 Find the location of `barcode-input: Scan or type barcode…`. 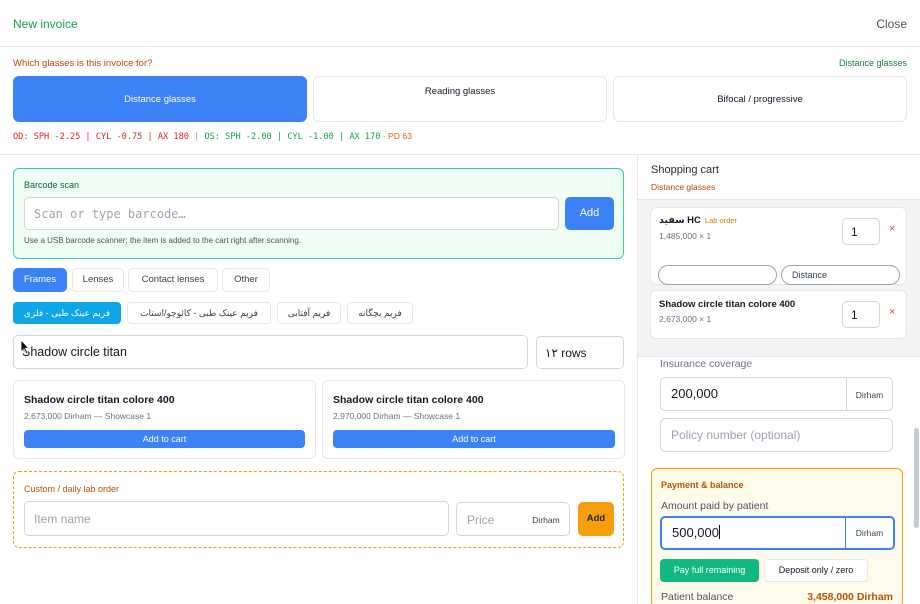

barcode-input: Scan or type barcode… is located at coordinates (291, 213).